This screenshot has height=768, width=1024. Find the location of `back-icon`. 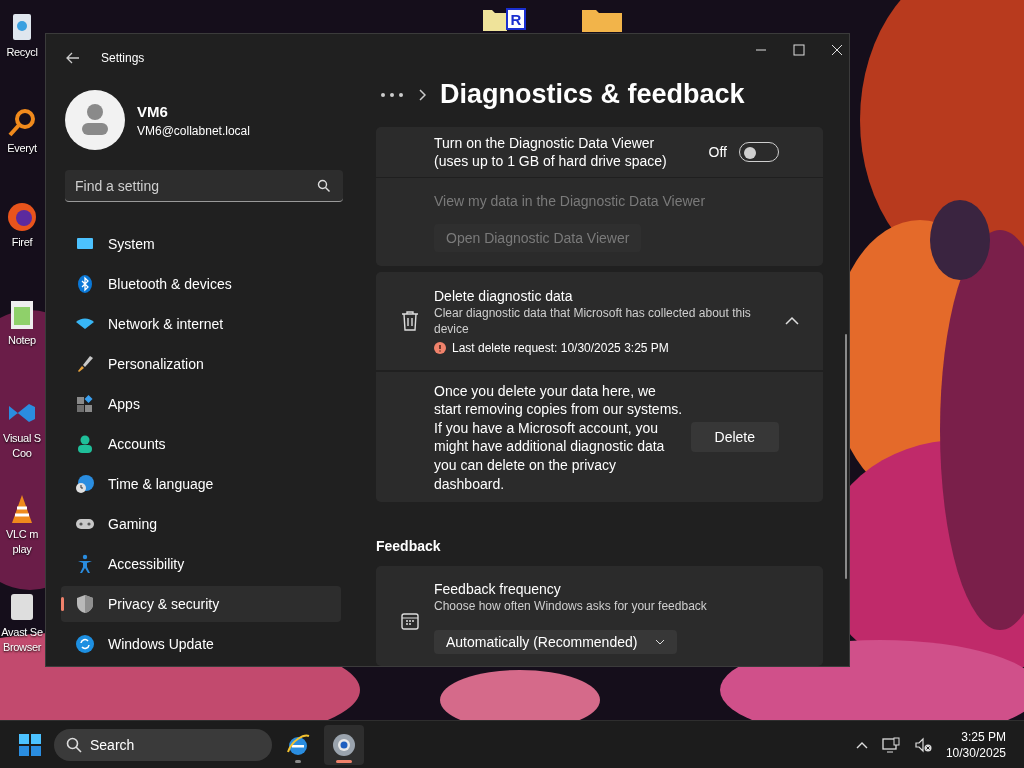

back-icon is located at coordinates (73, 58).